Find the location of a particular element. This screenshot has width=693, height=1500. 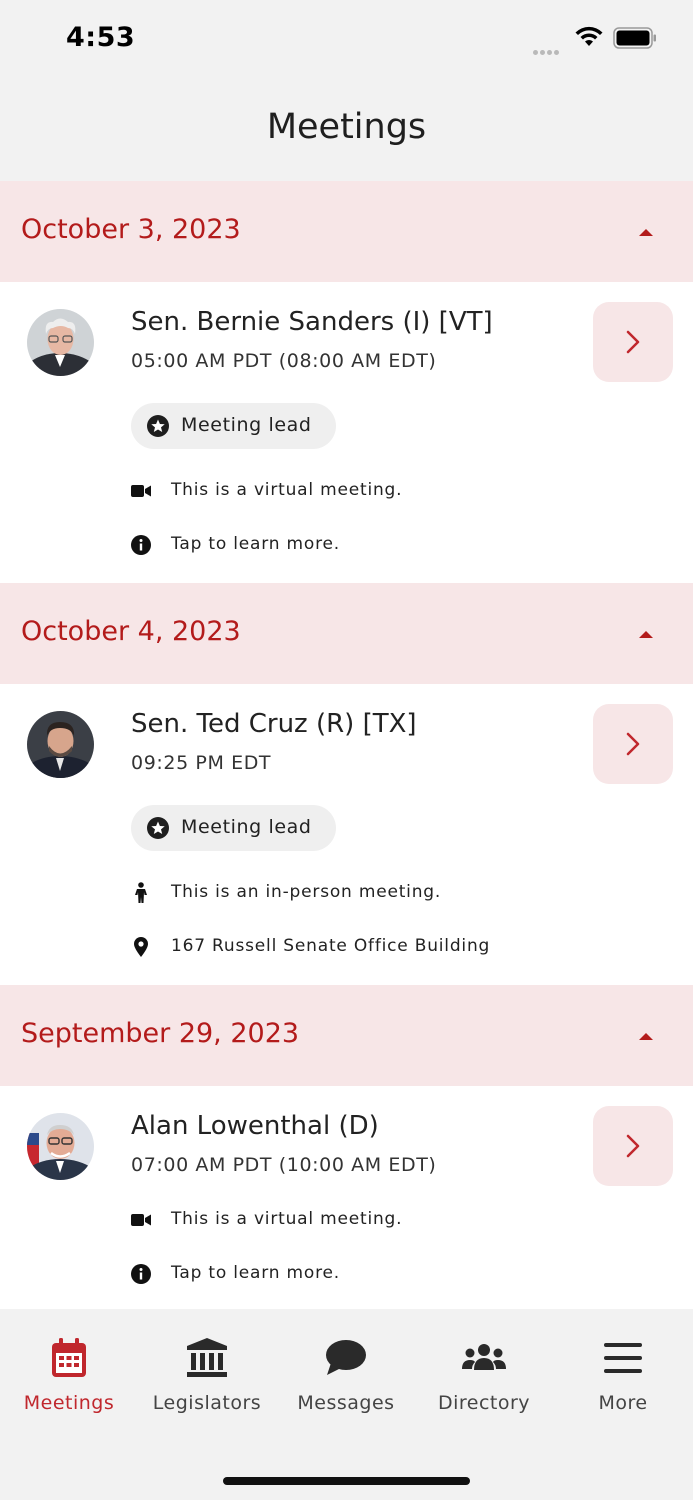

home-indicator is located at coordinates (346, 1481).